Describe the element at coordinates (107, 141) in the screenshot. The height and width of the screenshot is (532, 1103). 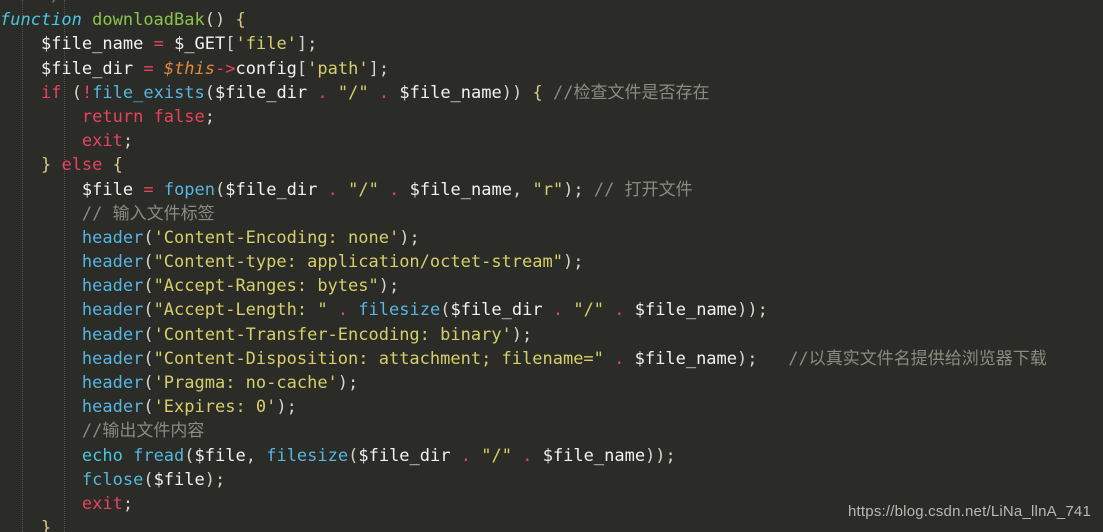
I see `code-line: exit;` at that location.